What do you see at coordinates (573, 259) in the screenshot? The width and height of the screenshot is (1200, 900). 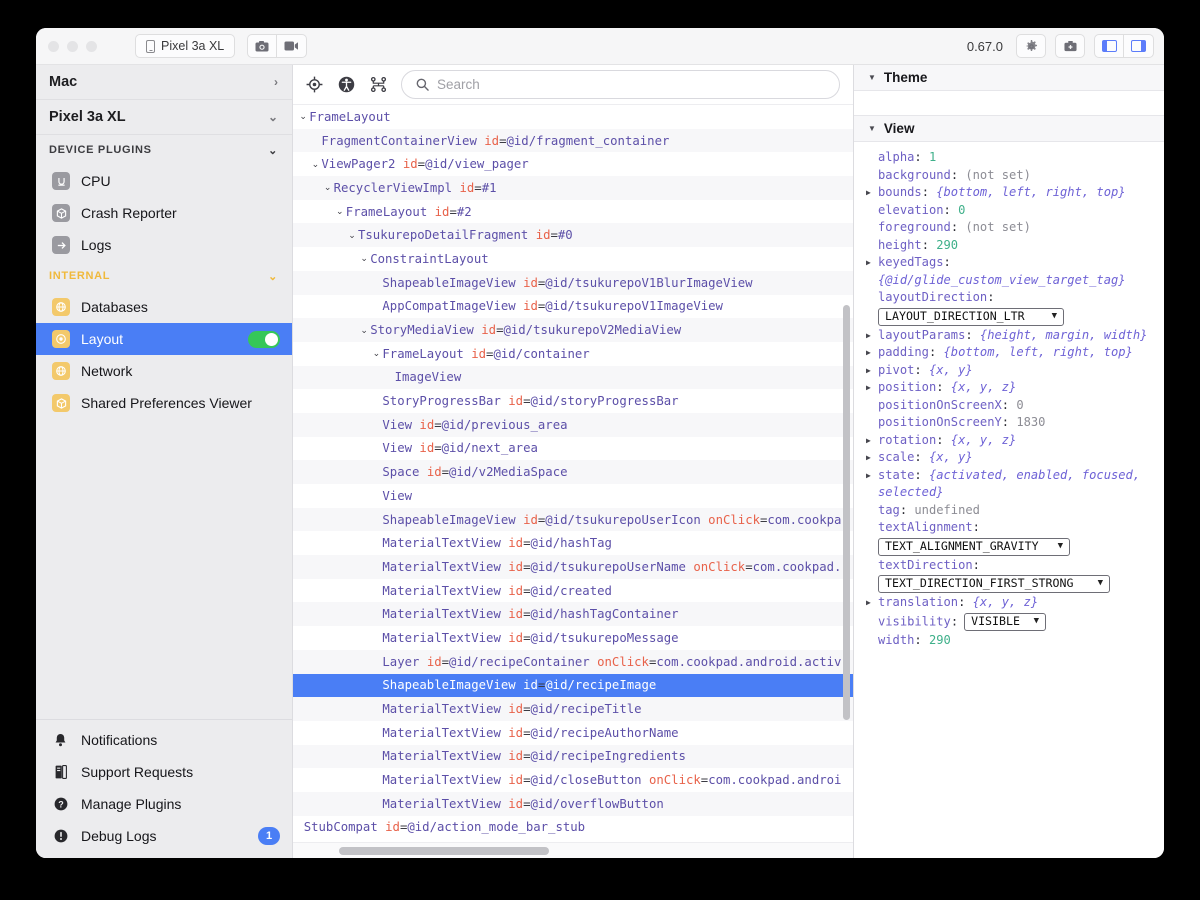 I see `tree-row: ⌄ ConstraintLayout` at bounding box center [573, 259].